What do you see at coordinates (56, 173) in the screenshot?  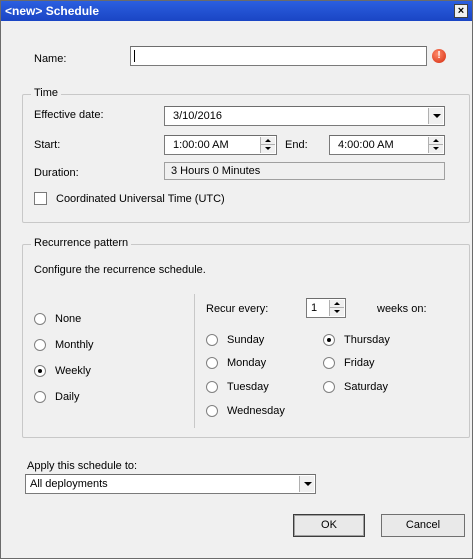 I see `duration-label: Duration:` at bounding box center [56, 173].